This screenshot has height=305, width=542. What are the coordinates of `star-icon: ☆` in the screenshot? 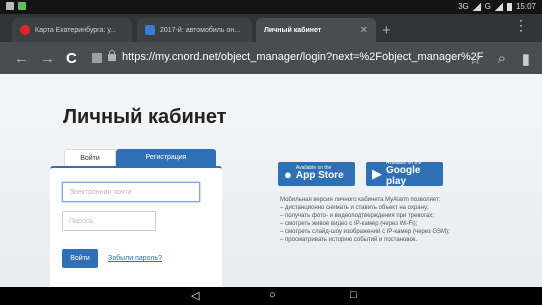 It's located at (475, 59).